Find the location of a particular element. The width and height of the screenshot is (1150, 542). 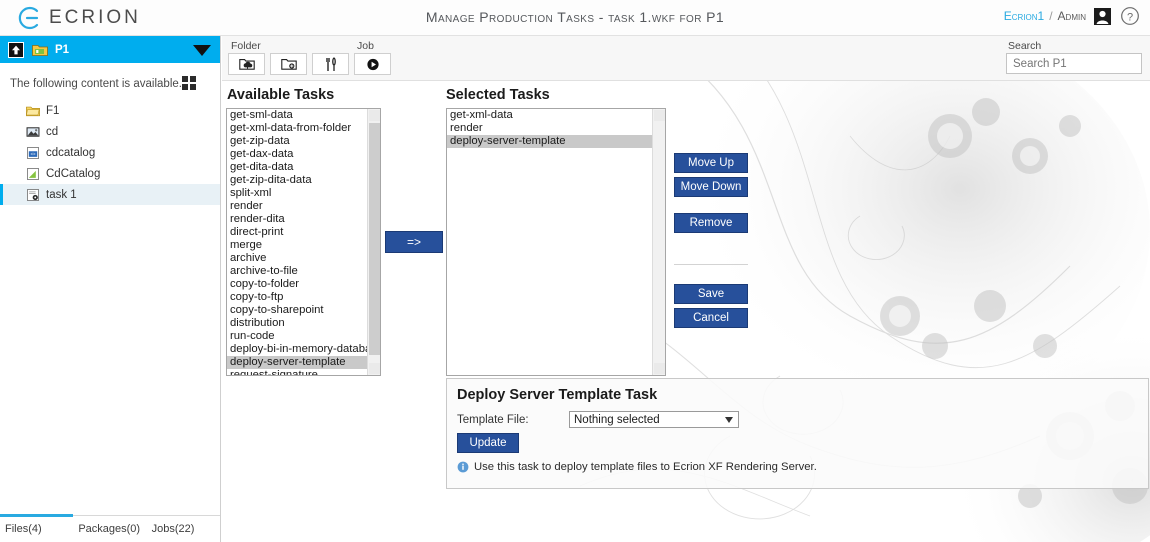

remove-label: Remove is located at coordinates (711, 223).